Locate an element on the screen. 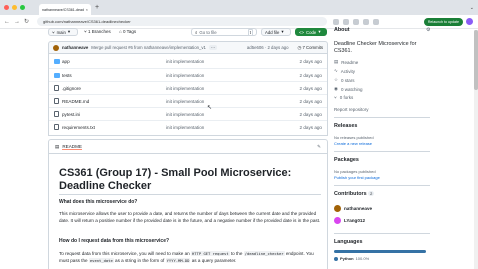 Image resolution: width=478 pixels, height=269 pixels. packages-text: No packages published is located at coordinates (355, 171).